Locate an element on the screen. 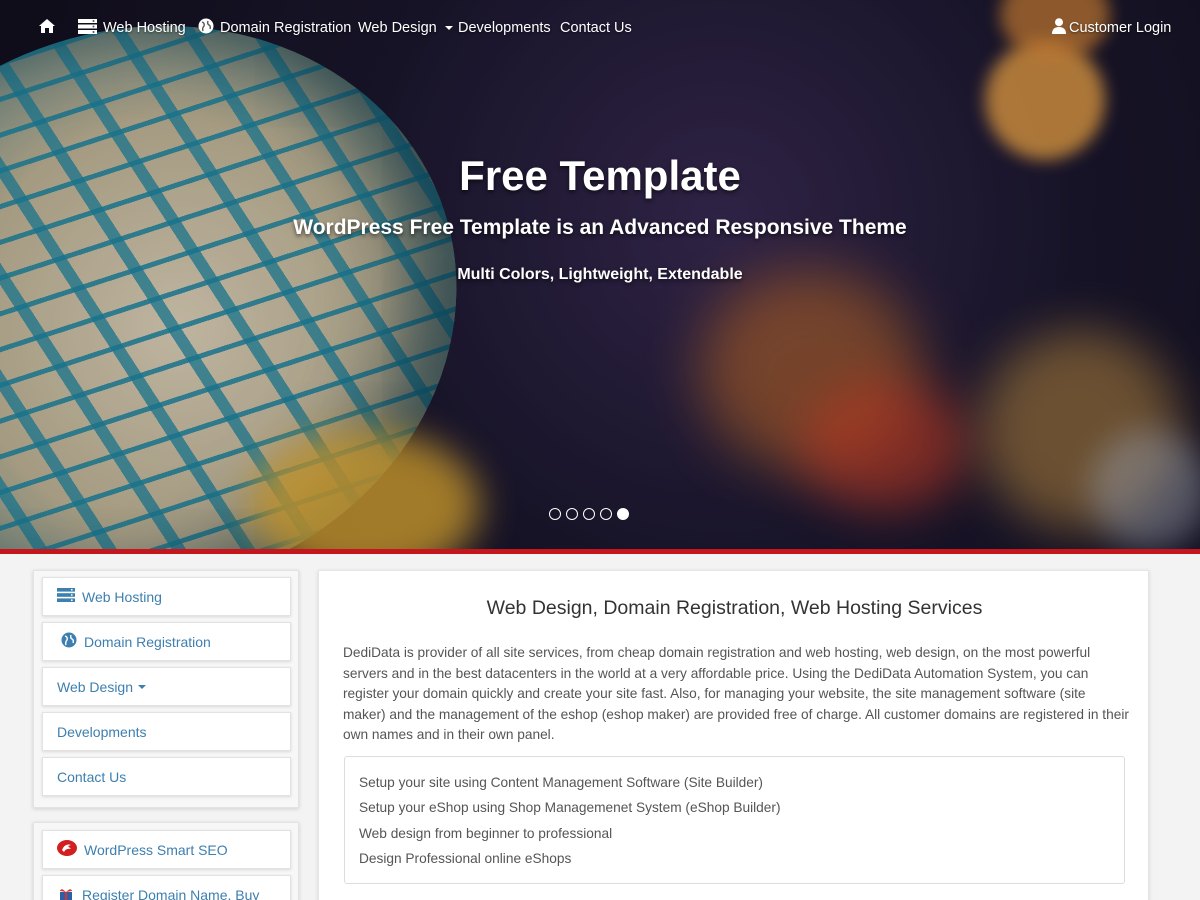  hero-tagline: Multi Colors, Lightweight, Extendable is located at coordinates (600, 274).